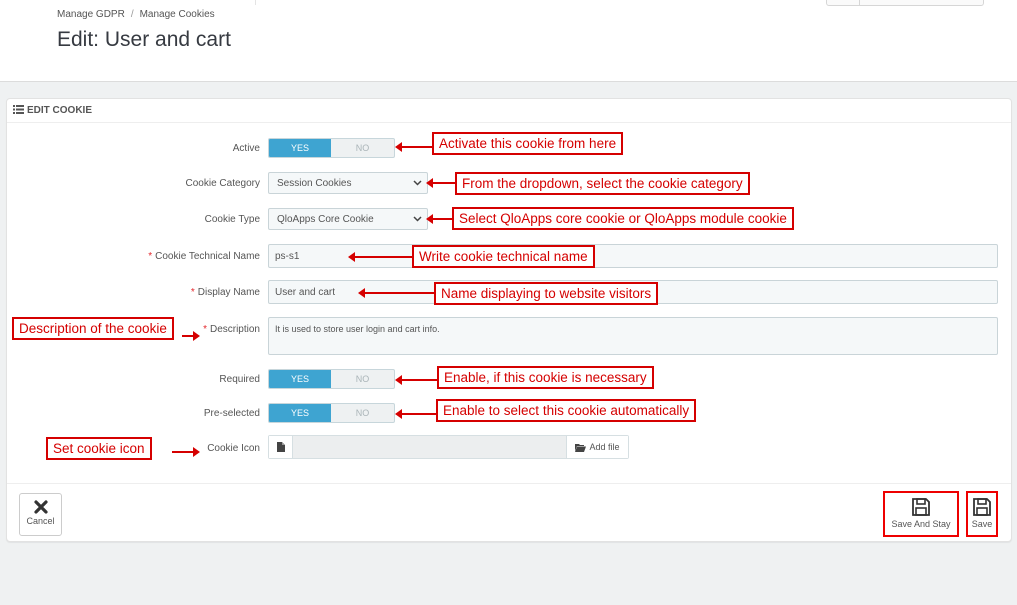 The height and width of the screenshot is (605, 1017). Describe the element at coordinates (231, 413) in the screenshot. I see `preselected-label: Pre-selected` at that location.